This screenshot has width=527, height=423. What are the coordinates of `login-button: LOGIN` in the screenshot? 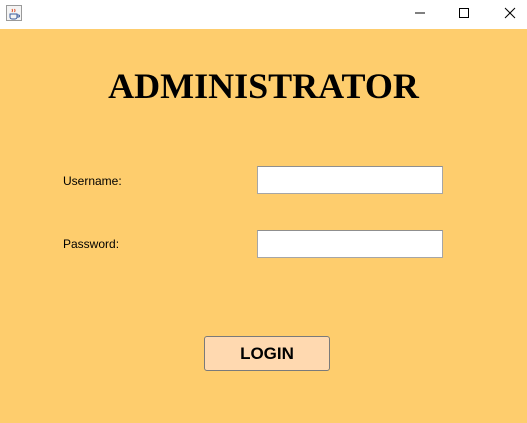 It's located at (267, 353).